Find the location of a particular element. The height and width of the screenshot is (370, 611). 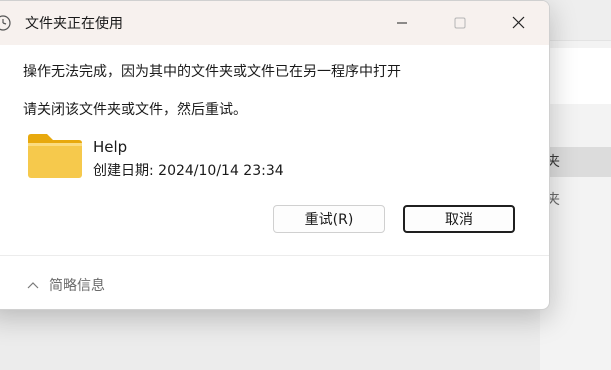

background-explorer-window: 夹 夹 is located at coordinates (575, 185).